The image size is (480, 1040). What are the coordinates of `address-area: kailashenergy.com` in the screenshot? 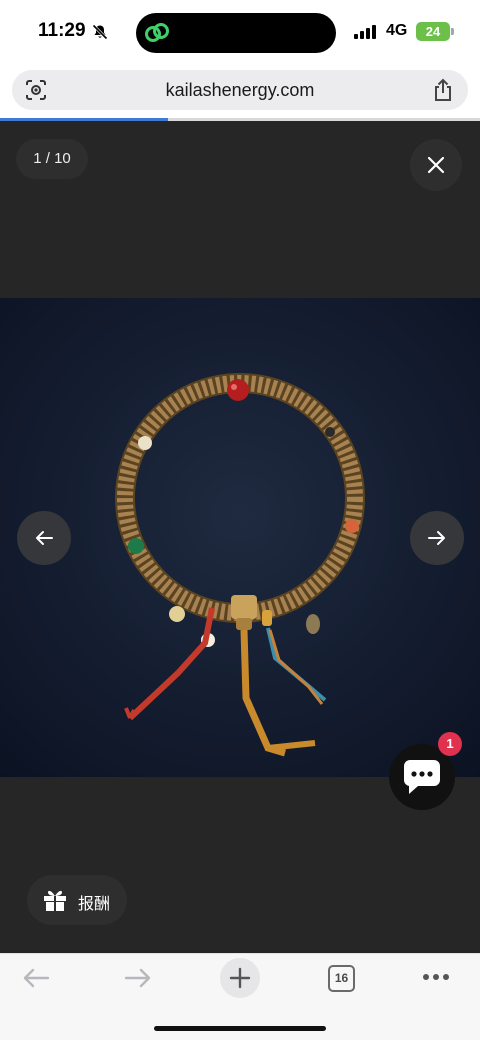 It's located at (240, 92).